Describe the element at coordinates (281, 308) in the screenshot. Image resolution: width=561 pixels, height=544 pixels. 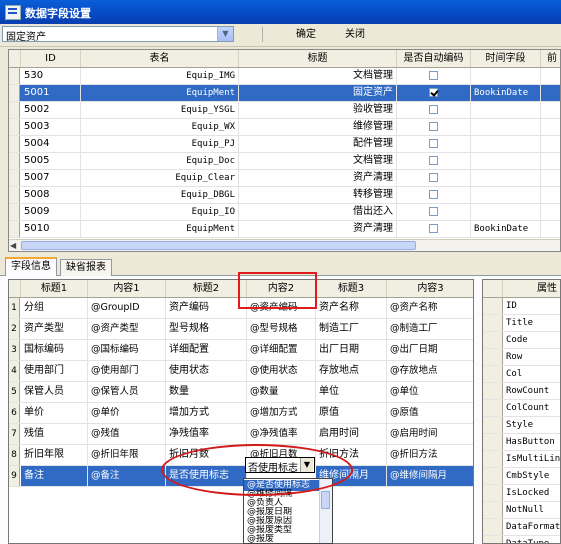
I see `cell-content2: @资产编码` at that location.